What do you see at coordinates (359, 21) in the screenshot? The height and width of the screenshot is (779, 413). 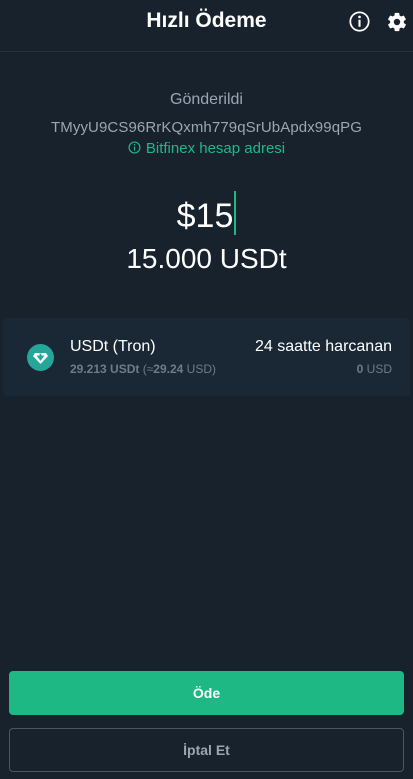 I see `info-icon` at bounding box center [359, 21].